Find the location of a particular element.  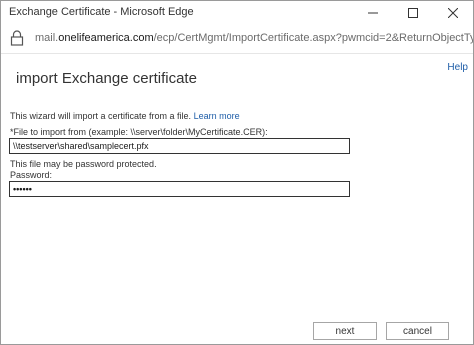

cancel-button: cancel is located at coordinates (417, 331).